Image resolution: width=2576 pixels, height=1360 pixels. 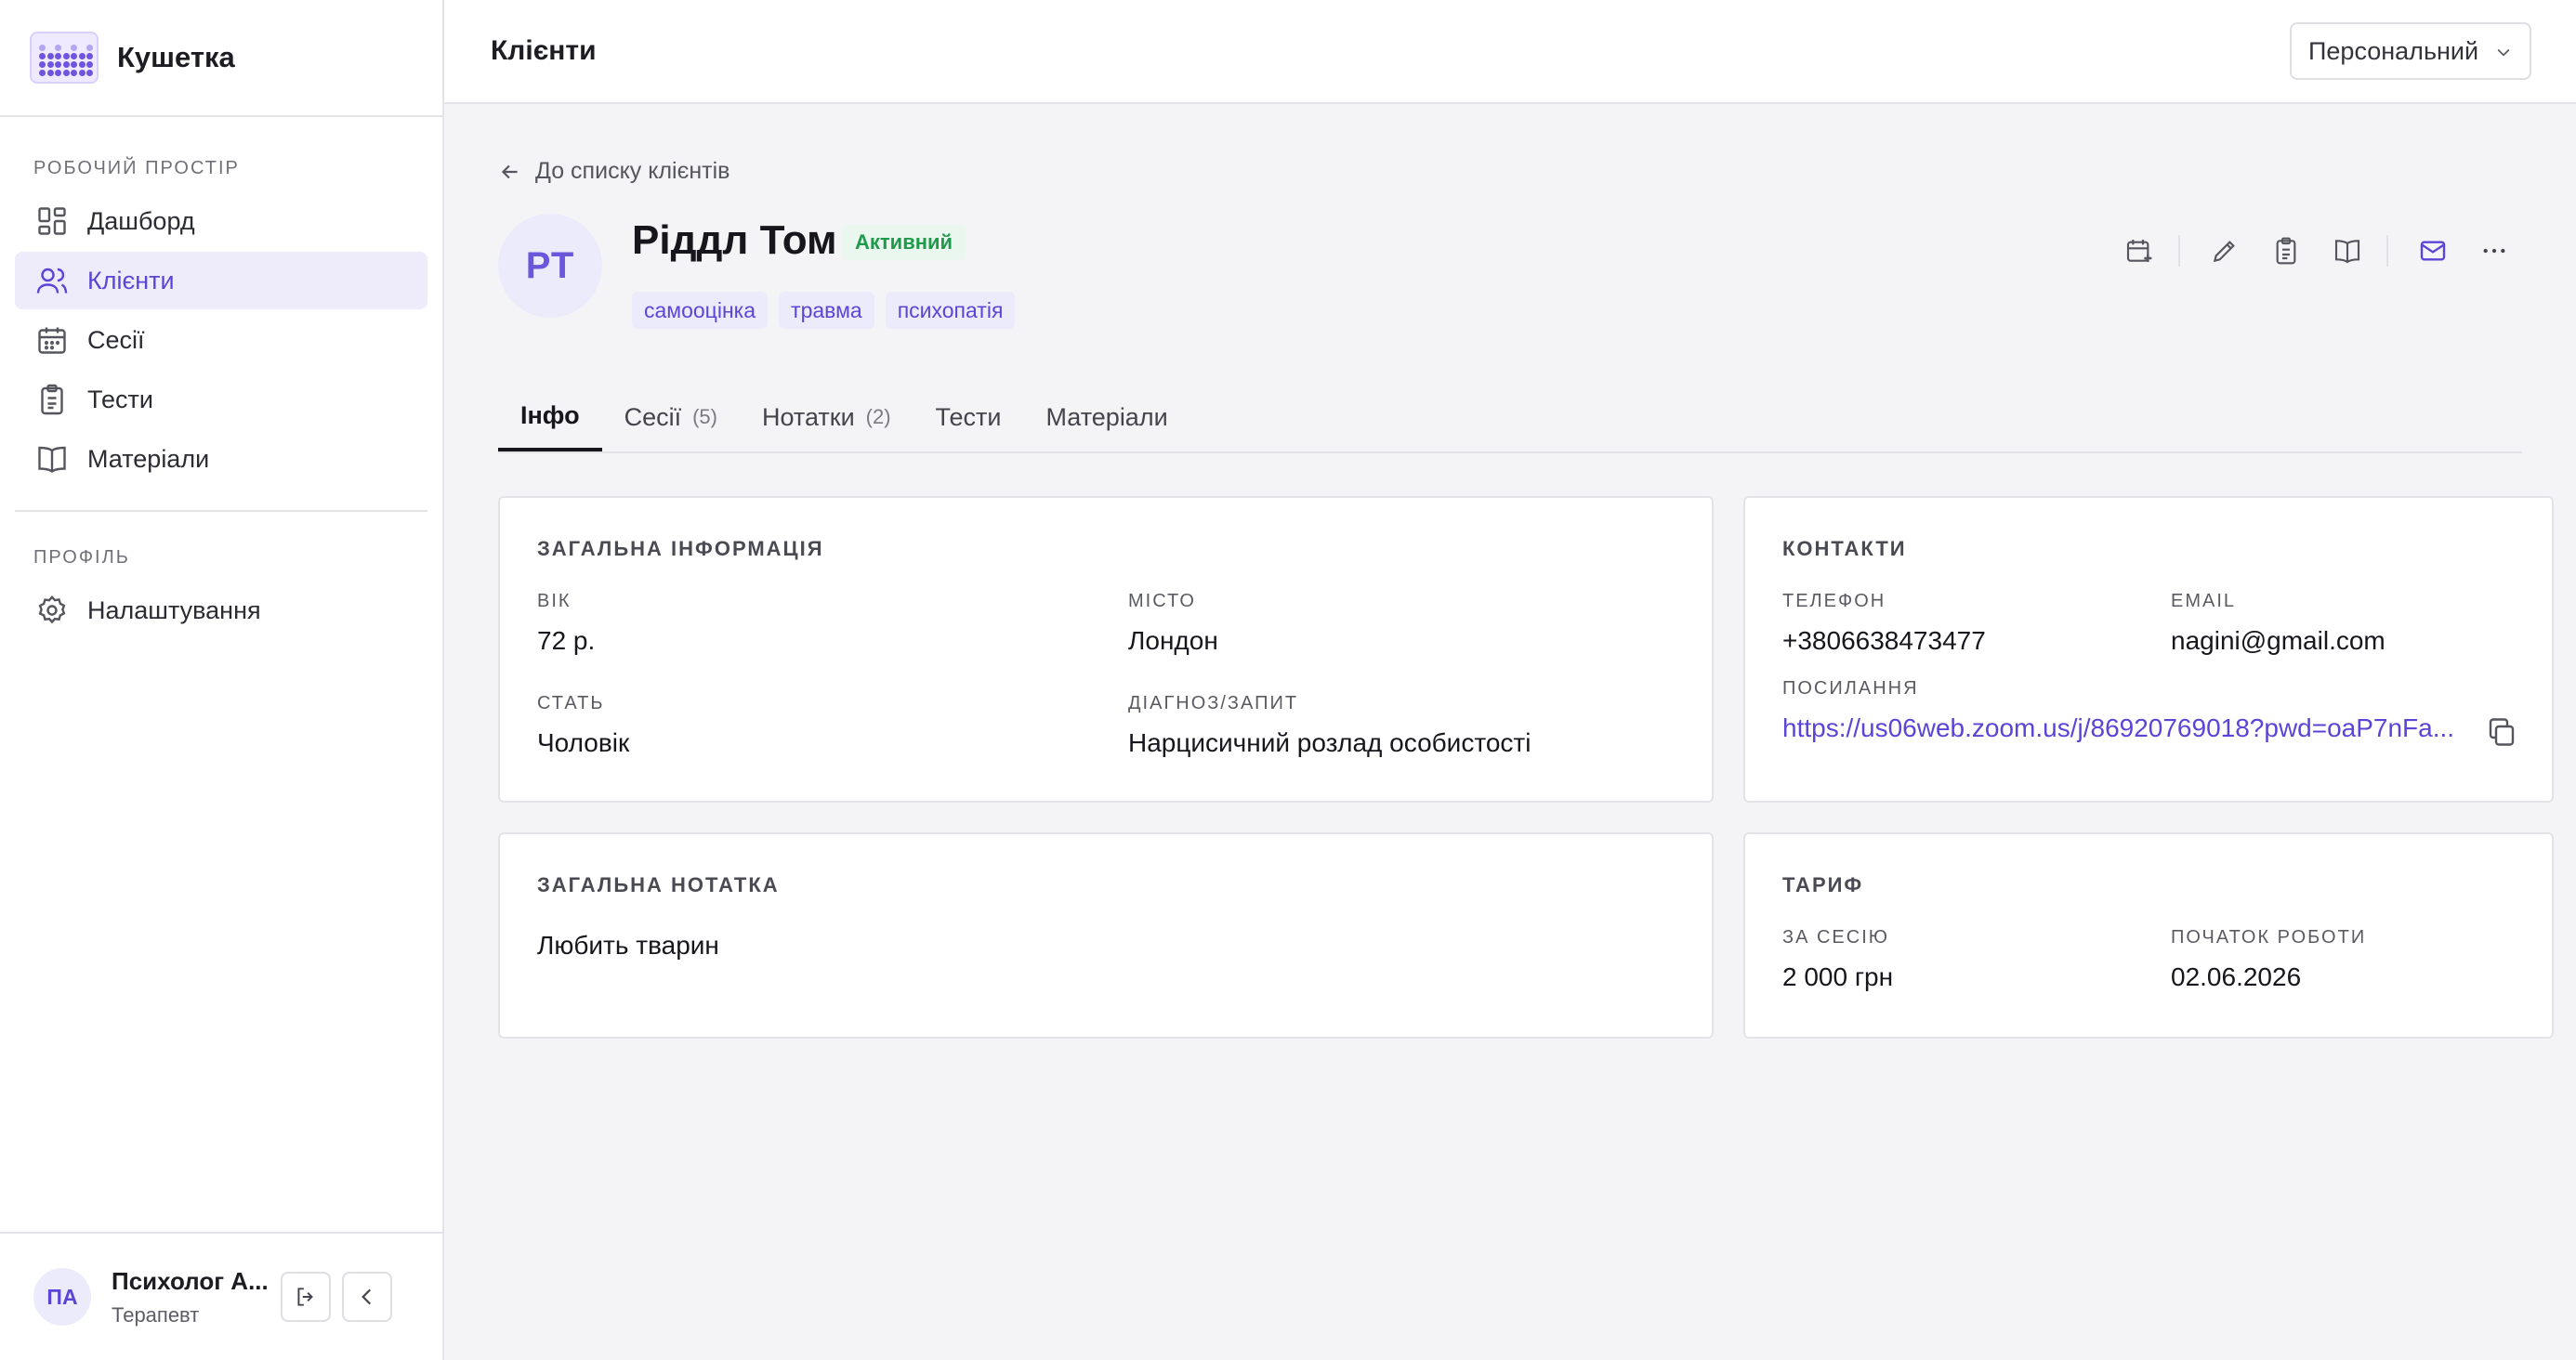 I want to click on back-to-clients-link: До списку клієнтів, so click(x=613, y=171).